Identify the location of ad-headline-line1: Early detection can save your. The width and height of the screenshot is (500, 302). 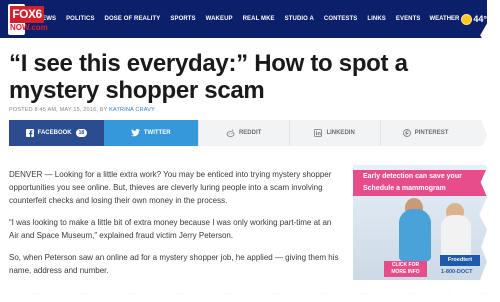
(412, 176).